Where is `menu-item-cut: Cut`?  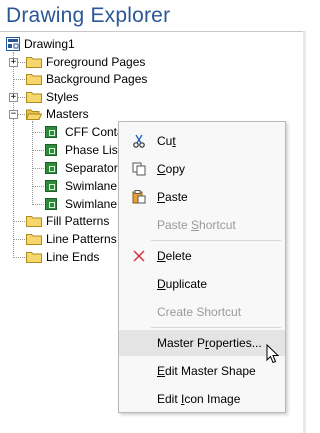 menu-item-cut: Cut is located at coordinates (202, 141).